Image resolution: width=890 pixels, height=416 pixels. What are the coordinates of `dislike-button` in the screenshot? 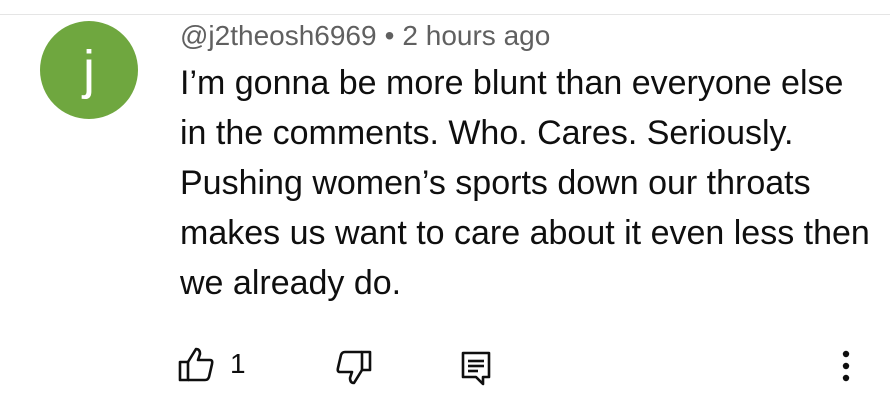 It's located at (354, 368).